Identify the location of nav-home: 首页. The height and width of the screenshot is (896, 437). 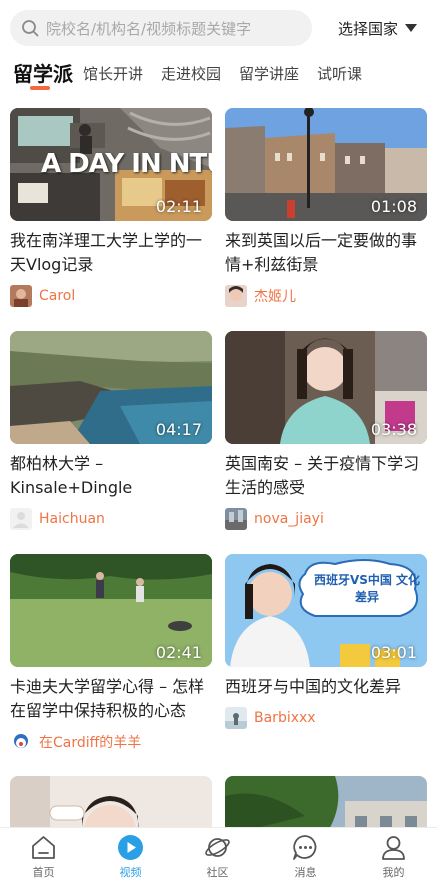
(43, 862).